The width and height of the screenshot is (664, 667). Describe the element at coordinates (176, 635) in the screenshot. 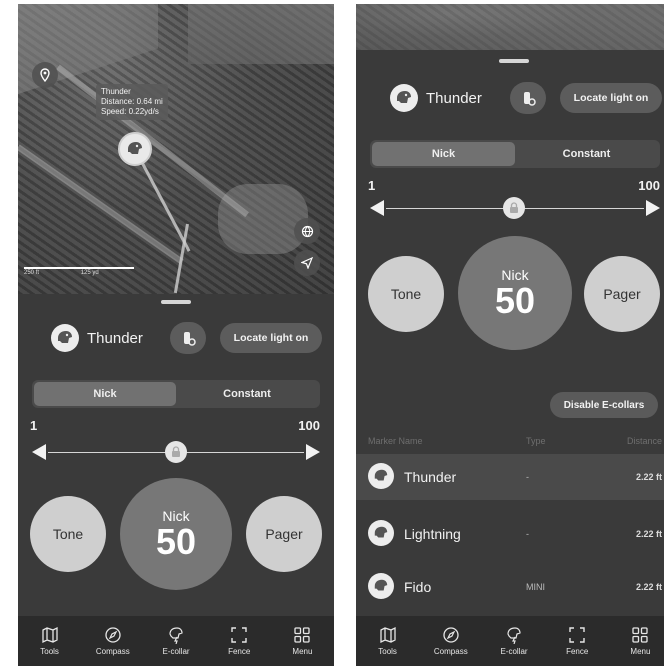

I see `ecollar-icon` at that location.